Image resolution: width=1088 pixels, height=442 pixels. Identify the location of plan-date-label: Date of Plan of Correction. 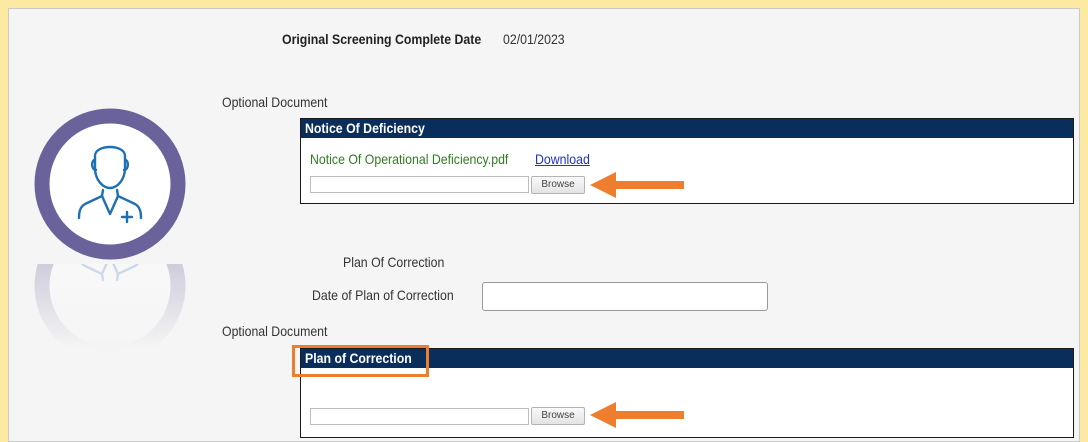
(383, 295).